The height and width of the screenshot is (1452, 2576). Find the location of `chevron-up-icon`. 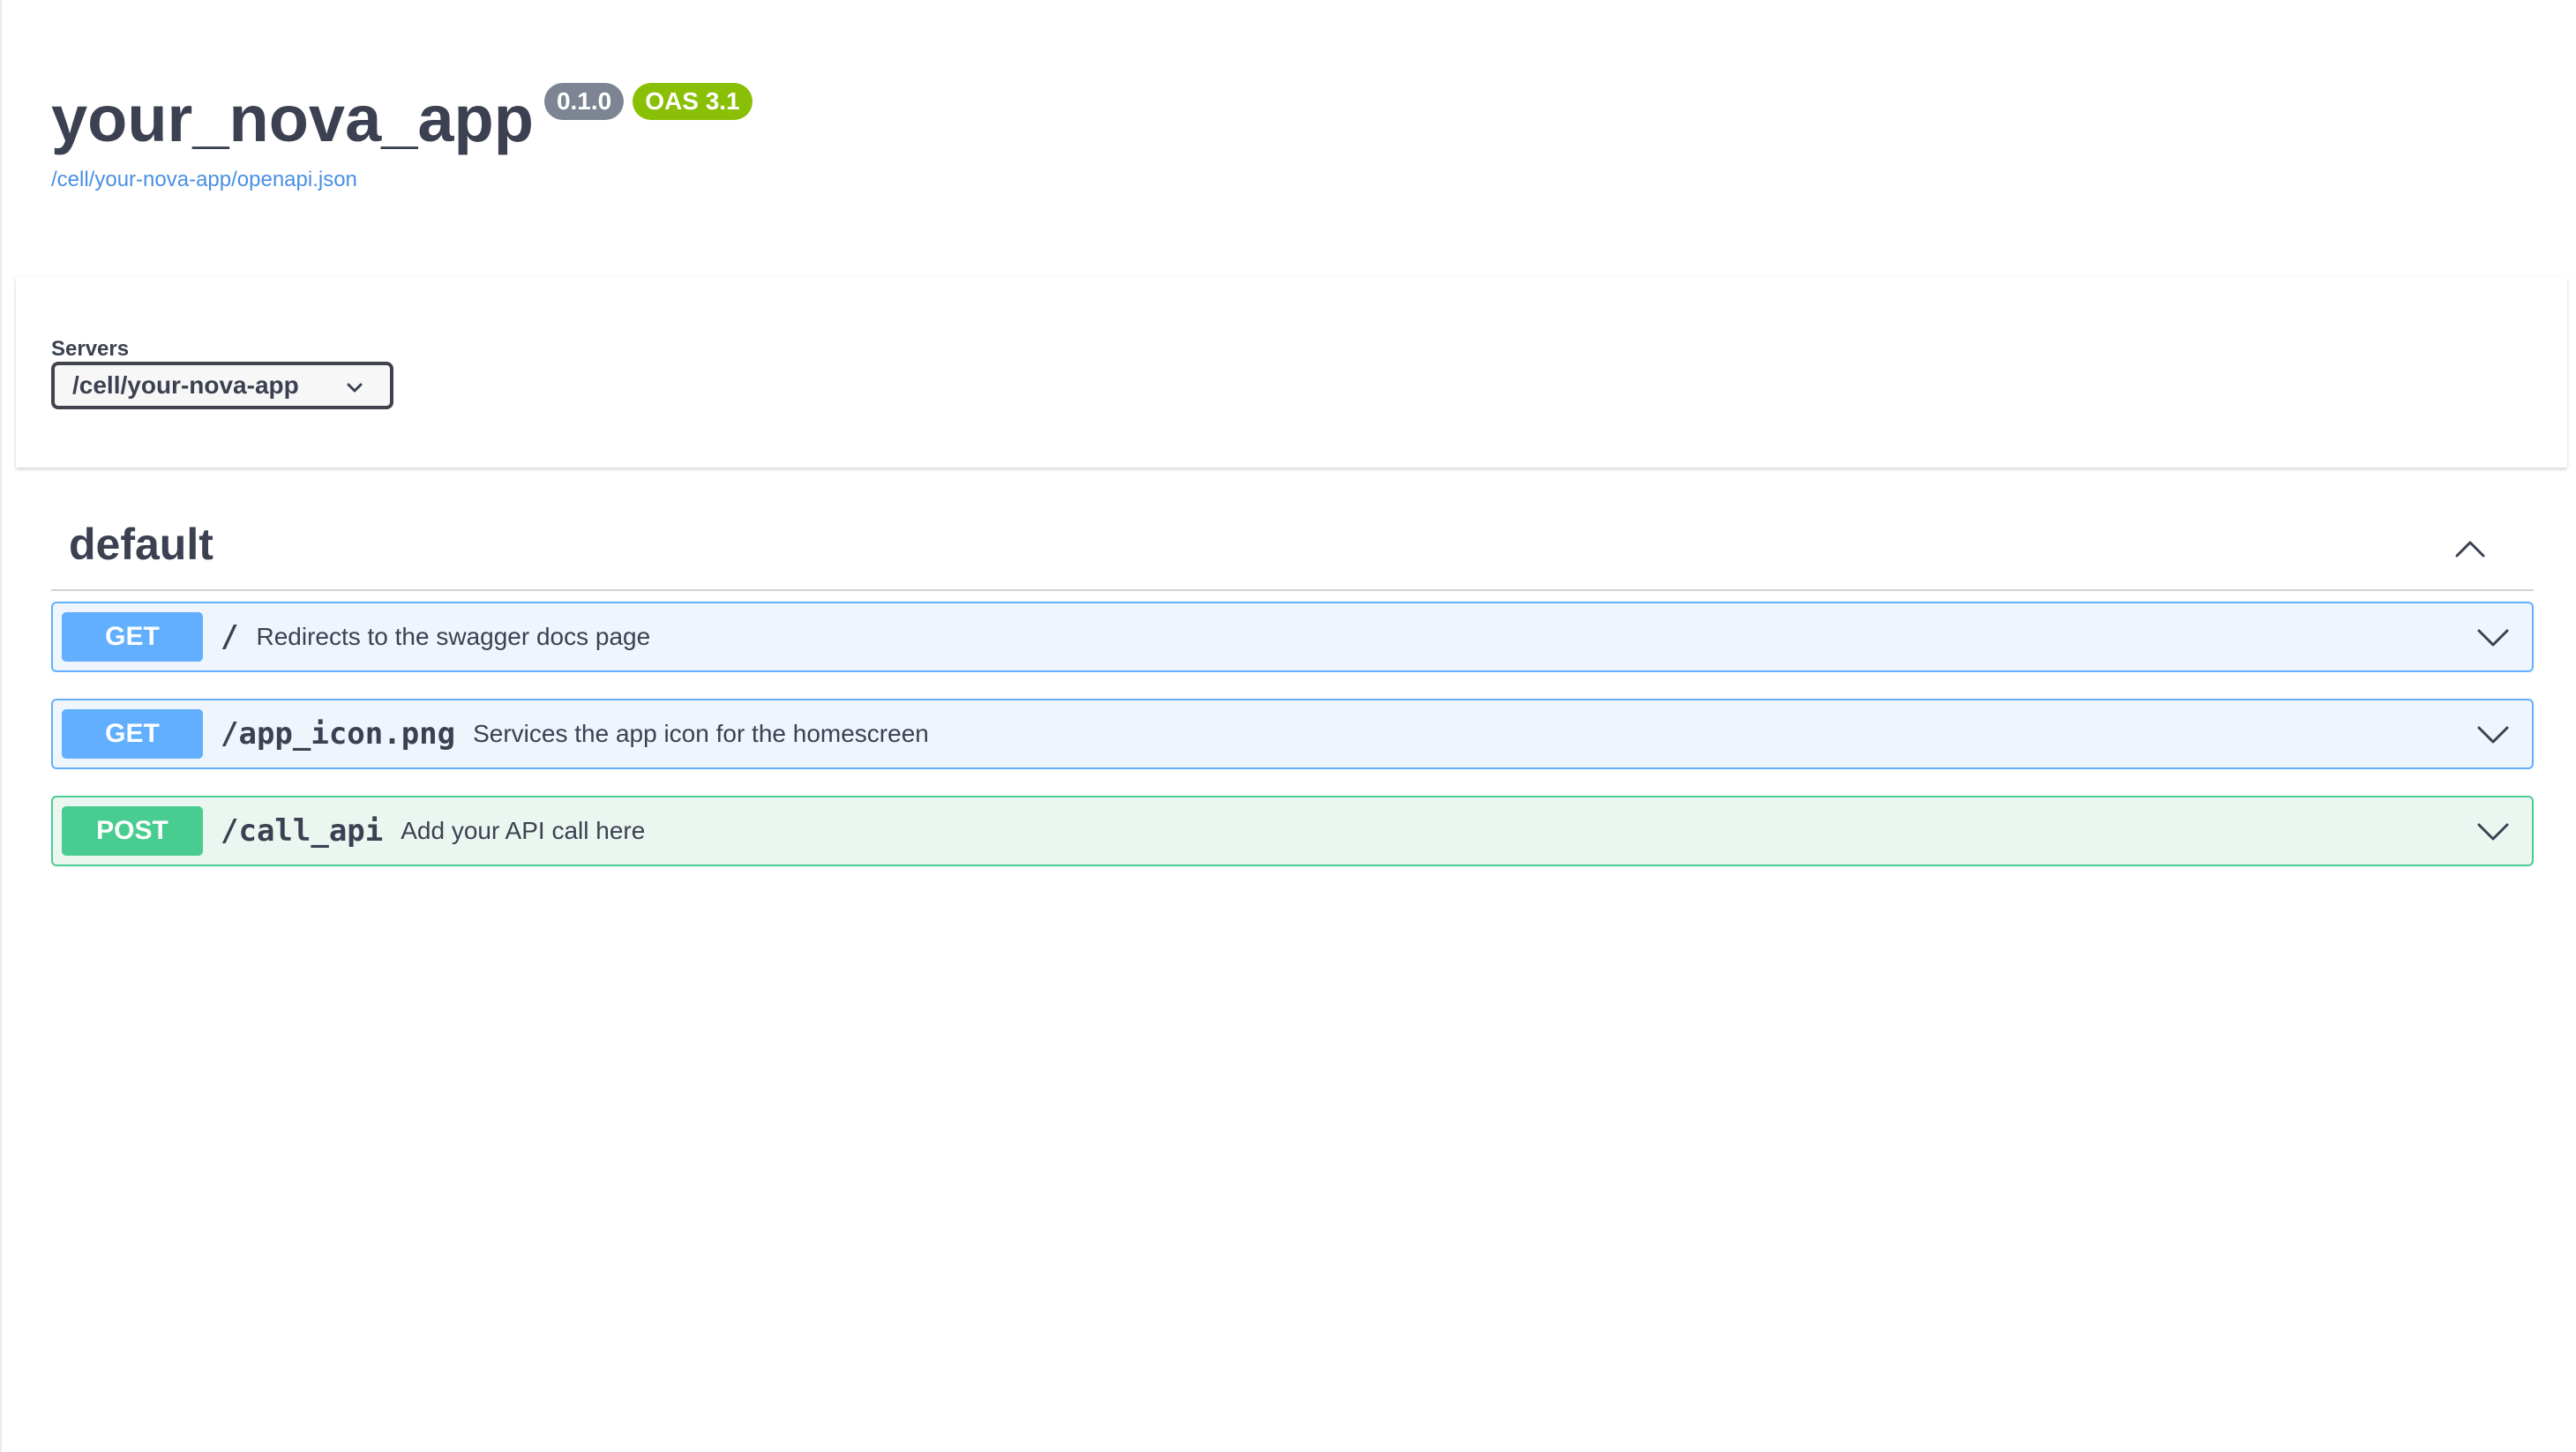

chevron-up-icon is located at coordinates (2470, 548).